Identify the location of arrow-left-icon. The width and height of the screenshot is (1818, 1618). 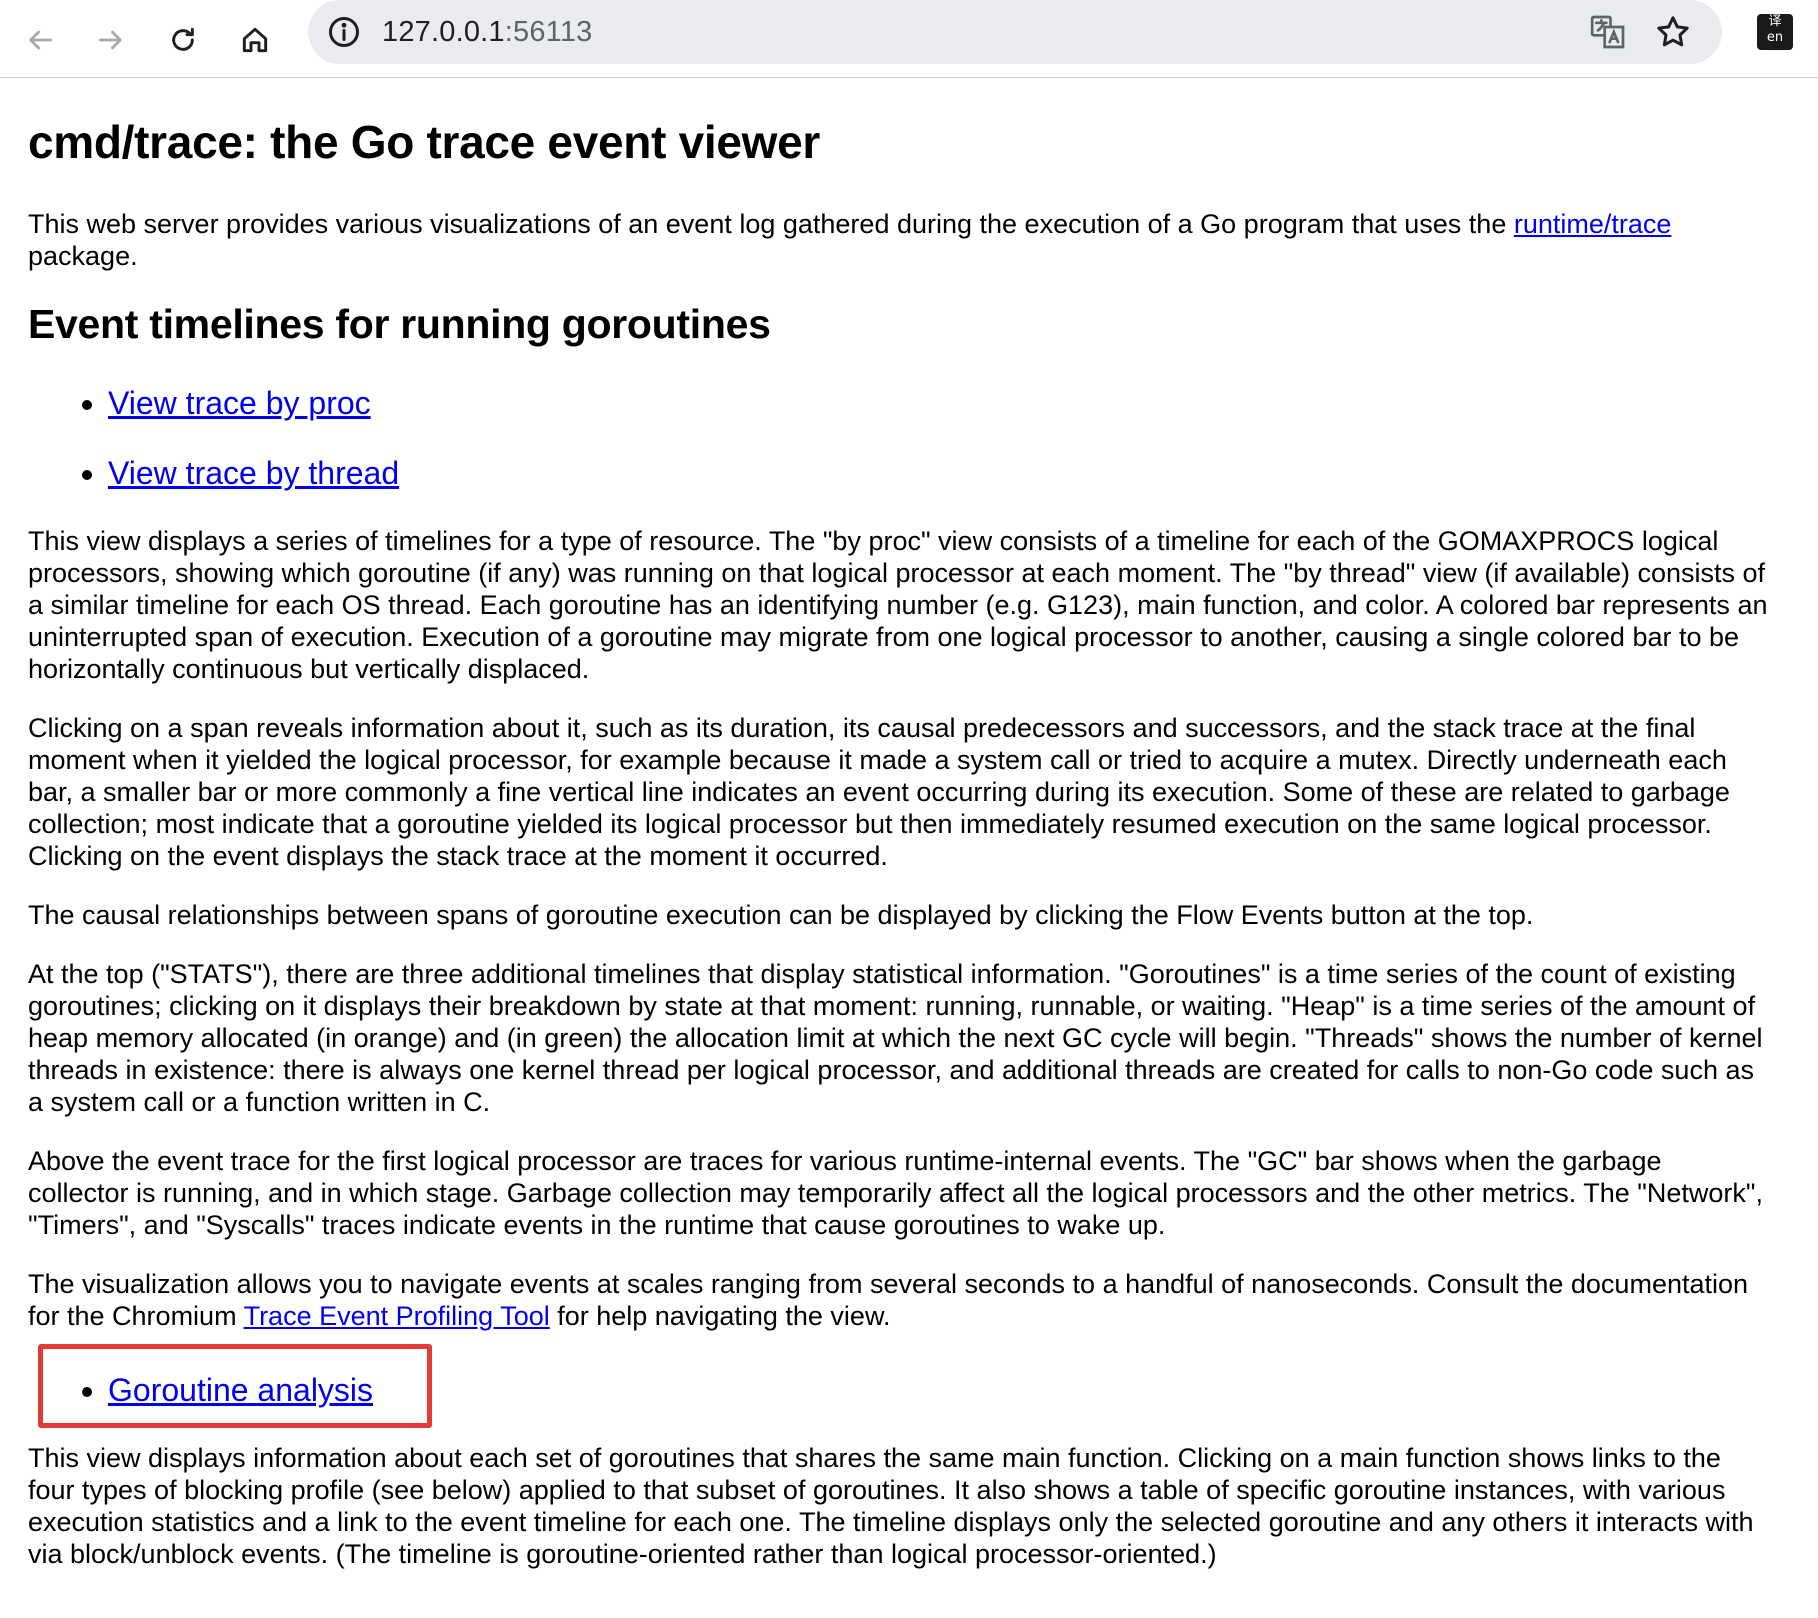
(40, 40).